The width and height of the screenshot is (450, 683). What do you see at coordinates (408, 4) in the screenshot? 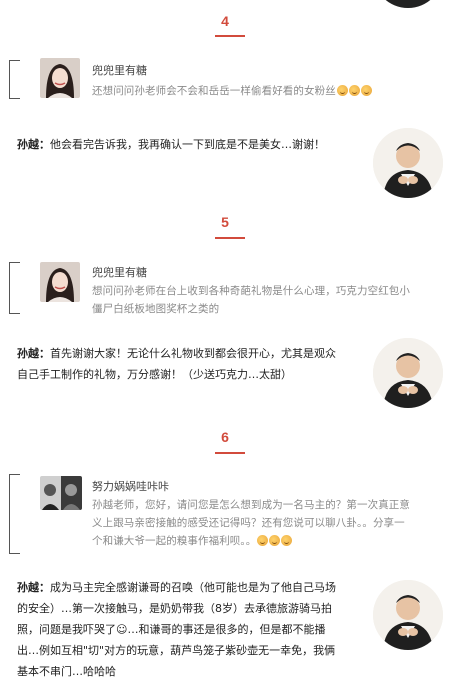
I see `previous-answer-photo` at bounding box center [408, 4].